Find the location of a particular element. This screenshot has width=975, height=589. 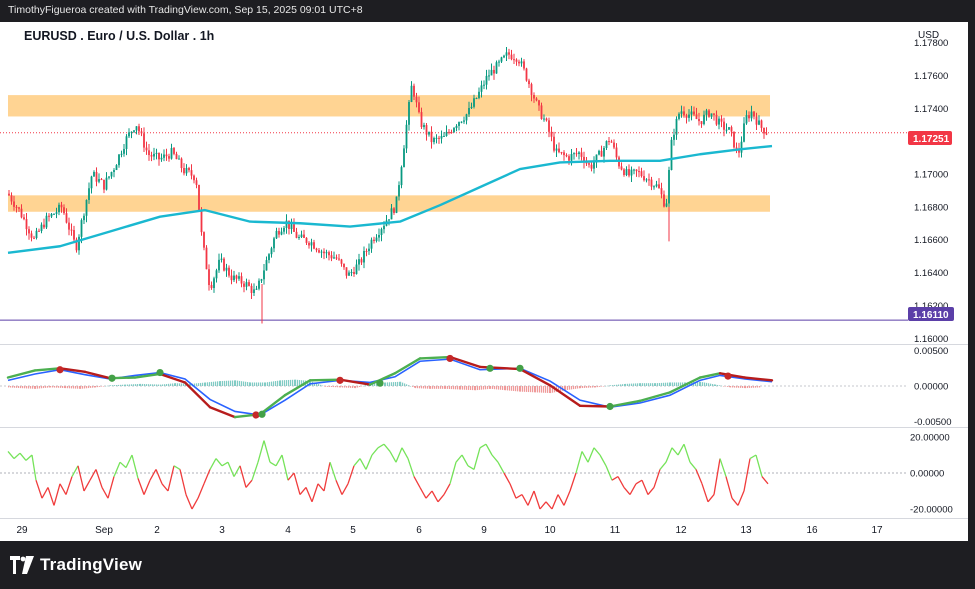

level-price-label: 1.16110 is located at coordinates (931, 315).